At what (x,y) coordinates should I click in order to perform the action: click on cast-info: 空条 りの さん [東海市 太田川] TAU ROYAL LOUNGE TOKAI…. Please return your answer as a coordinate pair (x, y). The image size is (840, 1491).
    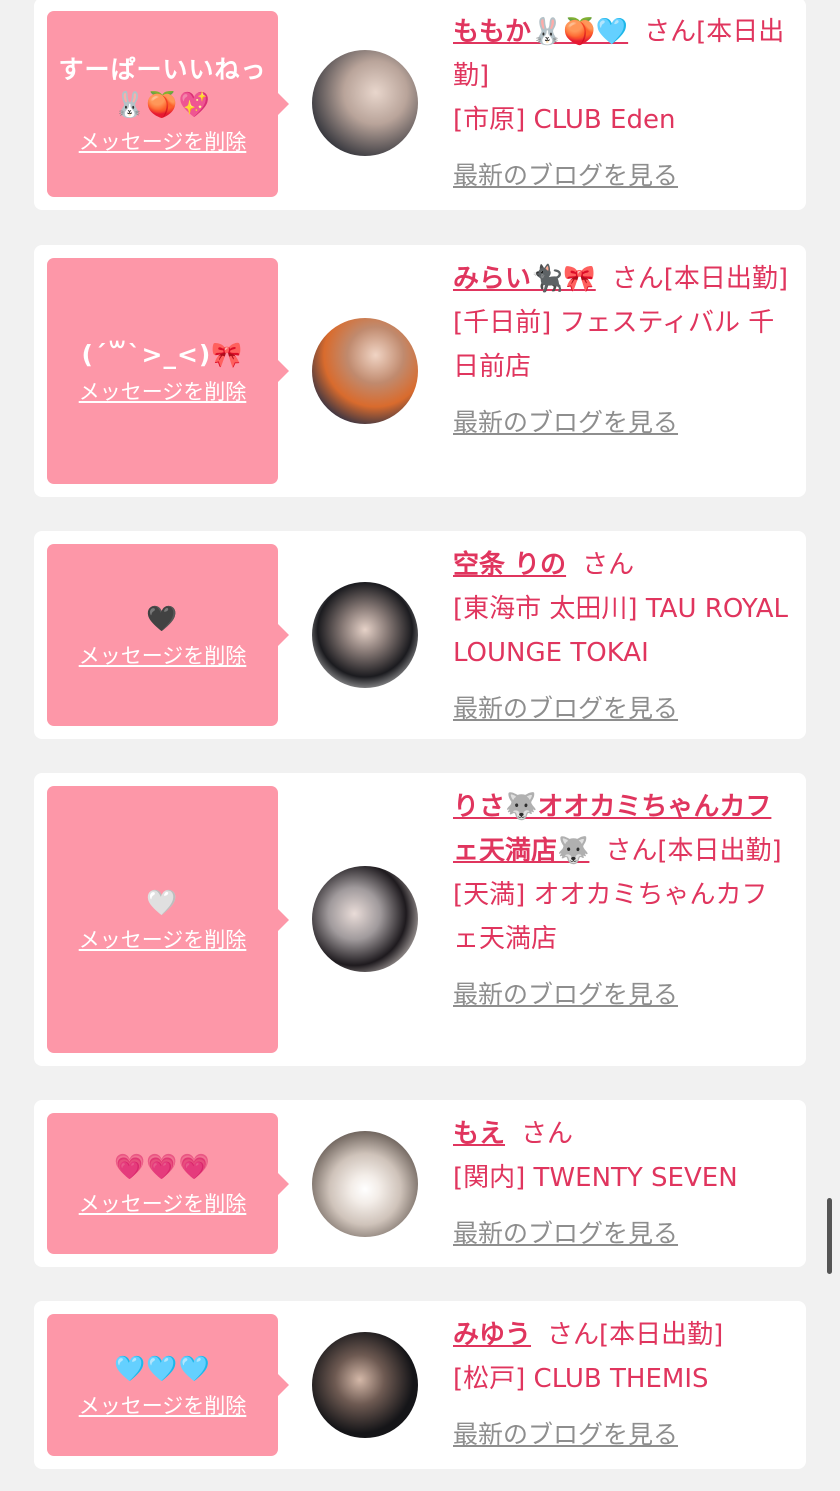
    Looking at the image, I should click on (621, 637).